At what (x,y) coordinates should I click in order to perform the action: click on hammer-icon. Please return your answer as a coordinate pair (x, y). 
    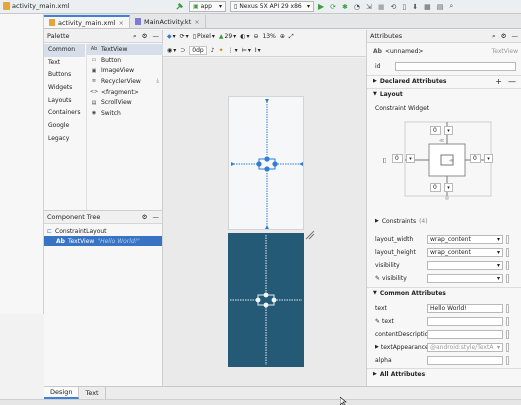
    Looking at the image, I should click on (179, 6).